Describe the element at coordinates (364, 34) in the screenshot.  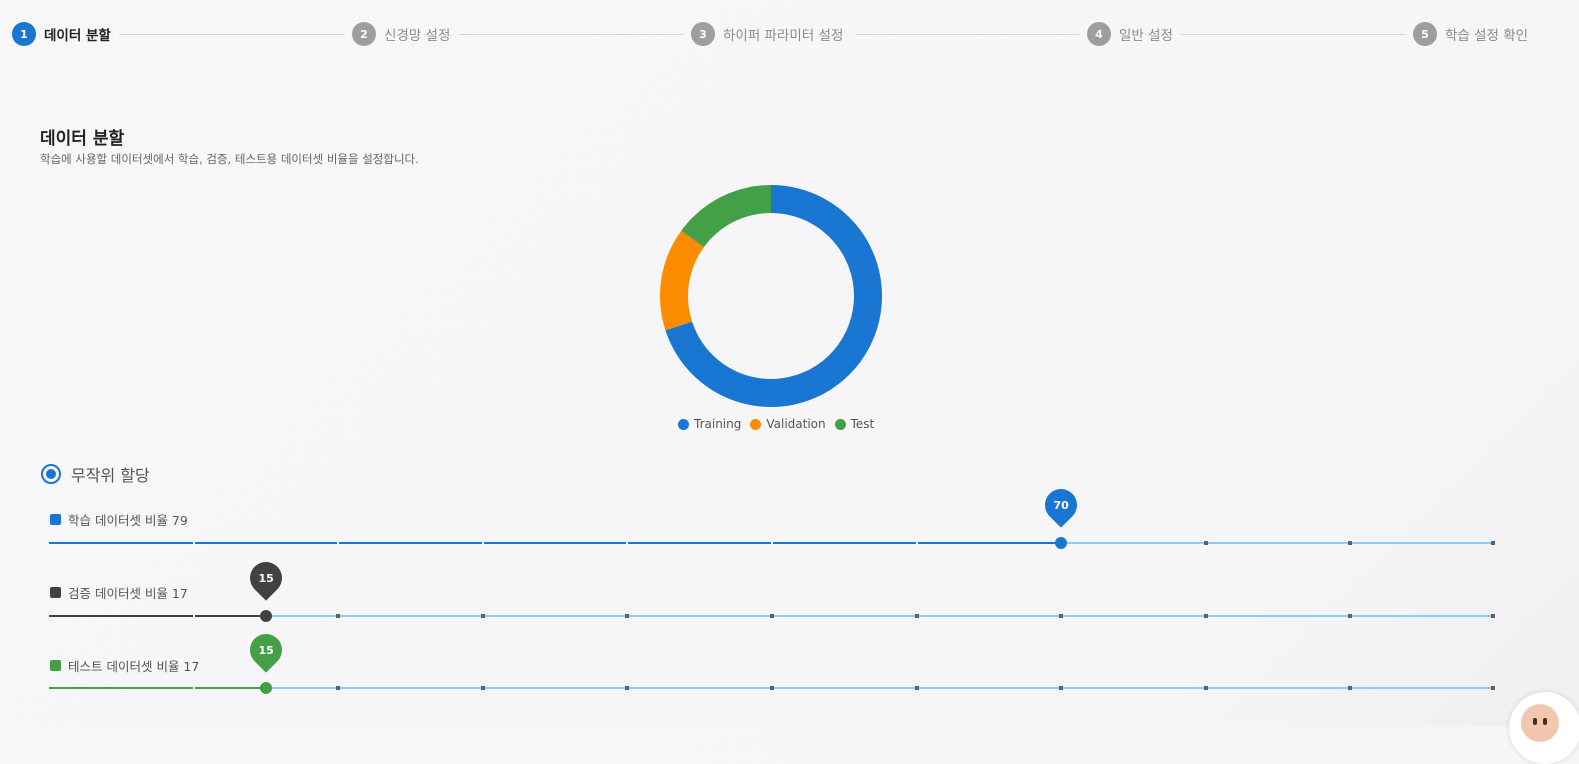
I see `step-number: 2` at that location.